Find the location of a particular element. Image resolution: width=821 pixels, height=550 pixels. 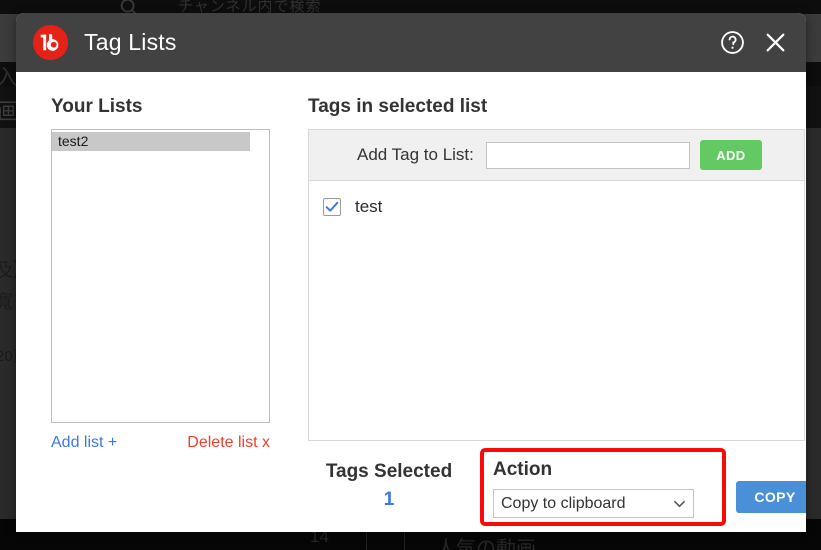

action-label: Action is located at coordinates (523, 469).